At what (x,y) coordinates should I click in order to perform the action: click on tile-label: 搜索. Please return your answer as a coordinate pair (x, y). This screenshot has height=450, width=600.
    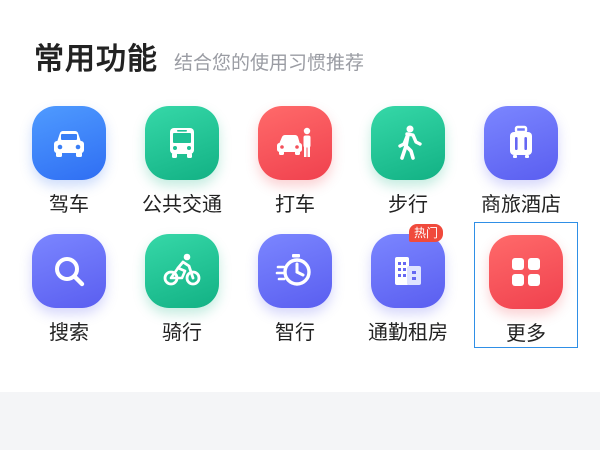
    Looking at the image, I should click on (69, 332).